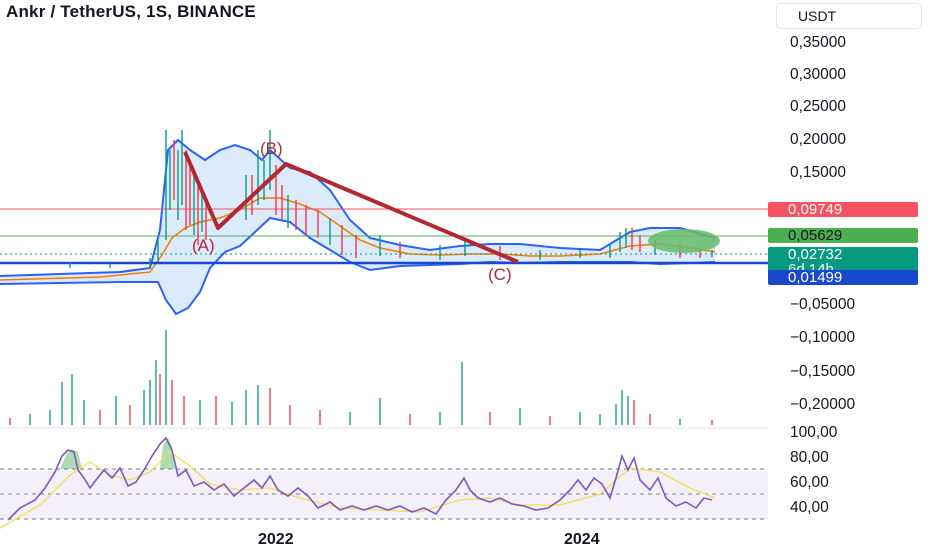  What do you see at coordinates (818, 42) in the screenshot?
I see `price-axis-label: 0,35000` at bounding box center [818, 42].